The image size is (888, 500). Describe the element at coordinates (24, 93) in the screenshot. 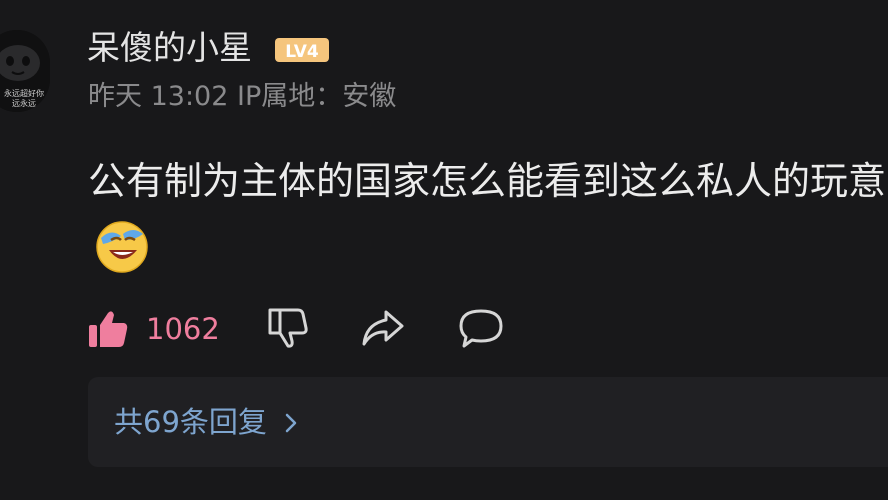

I see `avatar-caption-1: 永远超好你` at that location.